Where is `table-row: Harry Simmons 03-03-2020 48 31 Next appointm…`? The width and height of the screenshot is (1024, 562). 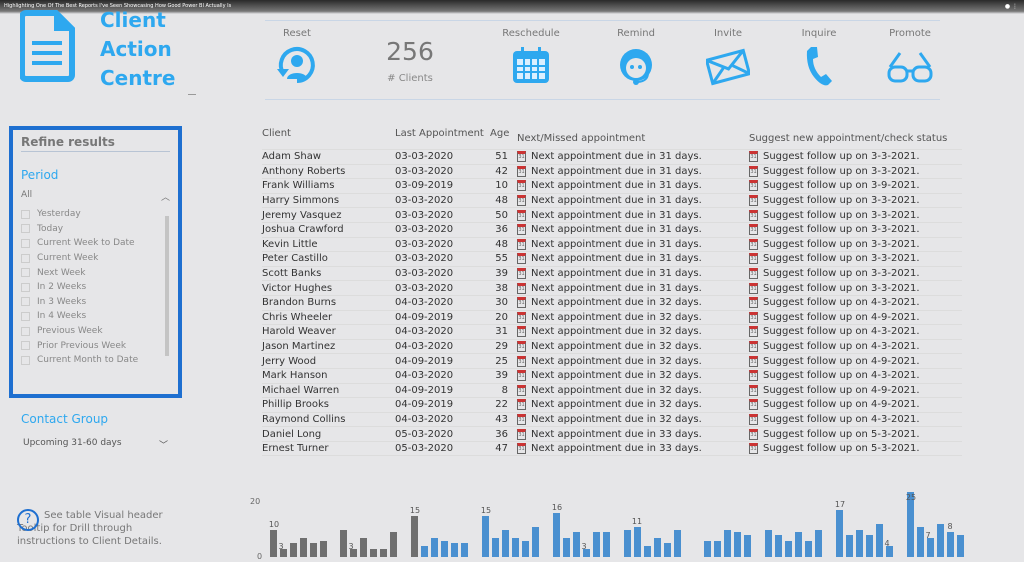 table-row: Harry Simmons 03-03-2020 48 31 Next appointm… is located at coordinates (612, 201).